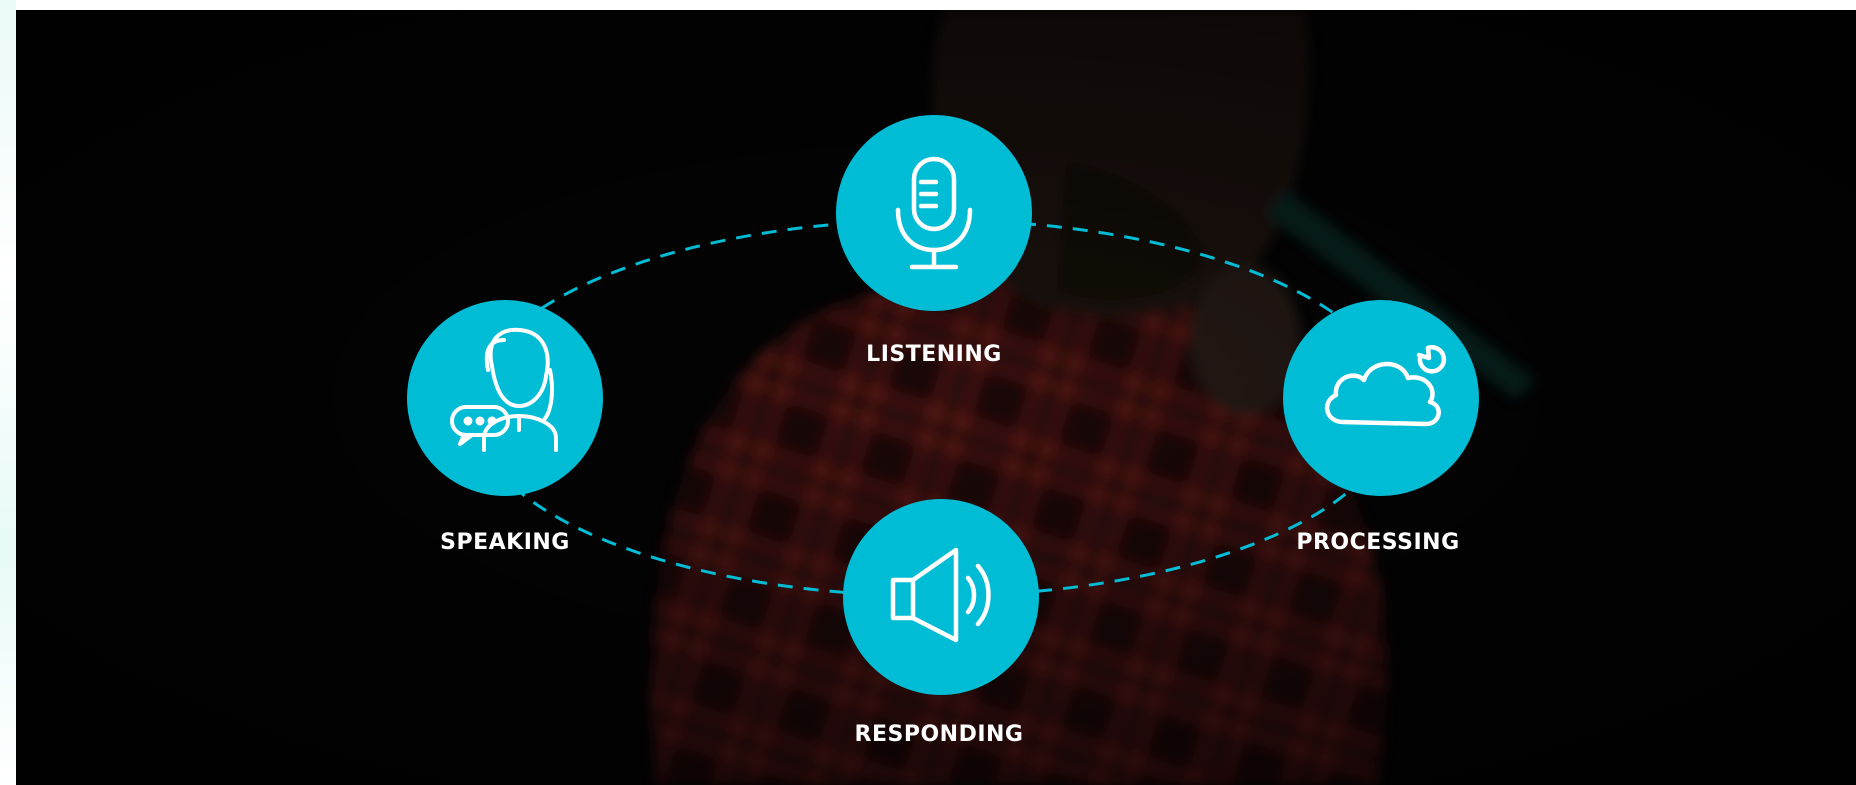 The width and height of the screenshot is (1856, 785). What do you see at coordinates (939, 734) in the screenshot?
I see `responding-label: RESPONDING` at bounding box center [939, 734].